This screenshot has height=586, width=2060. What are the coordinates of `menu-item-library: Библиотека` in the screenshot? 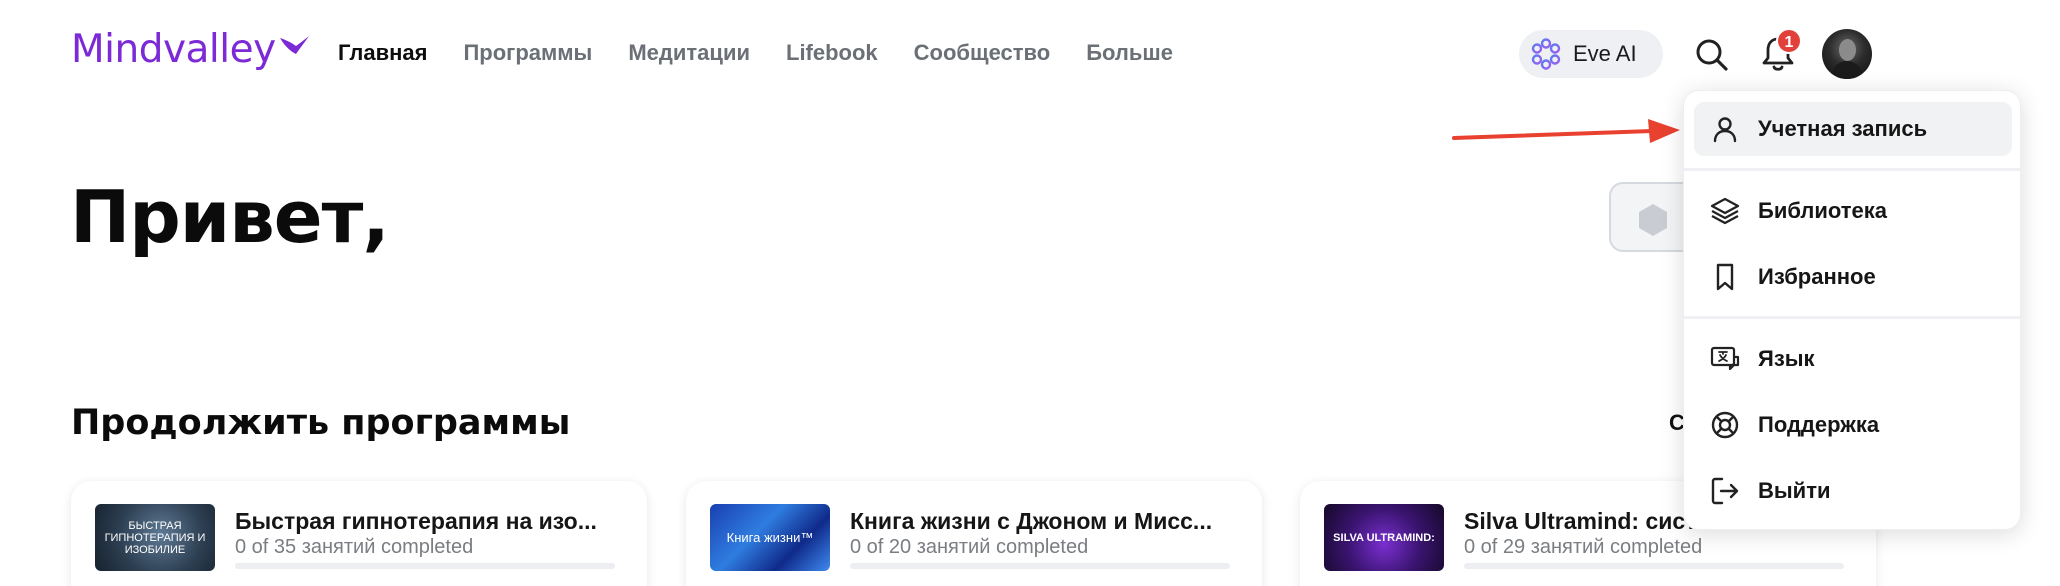 It's located at (1853, 211).